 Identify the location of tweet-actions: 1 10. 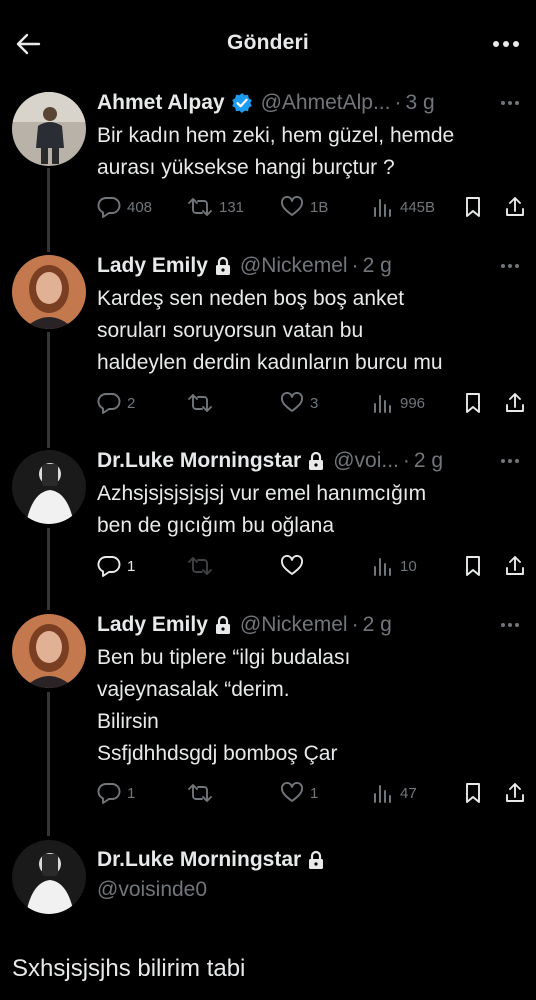
(310, 566).